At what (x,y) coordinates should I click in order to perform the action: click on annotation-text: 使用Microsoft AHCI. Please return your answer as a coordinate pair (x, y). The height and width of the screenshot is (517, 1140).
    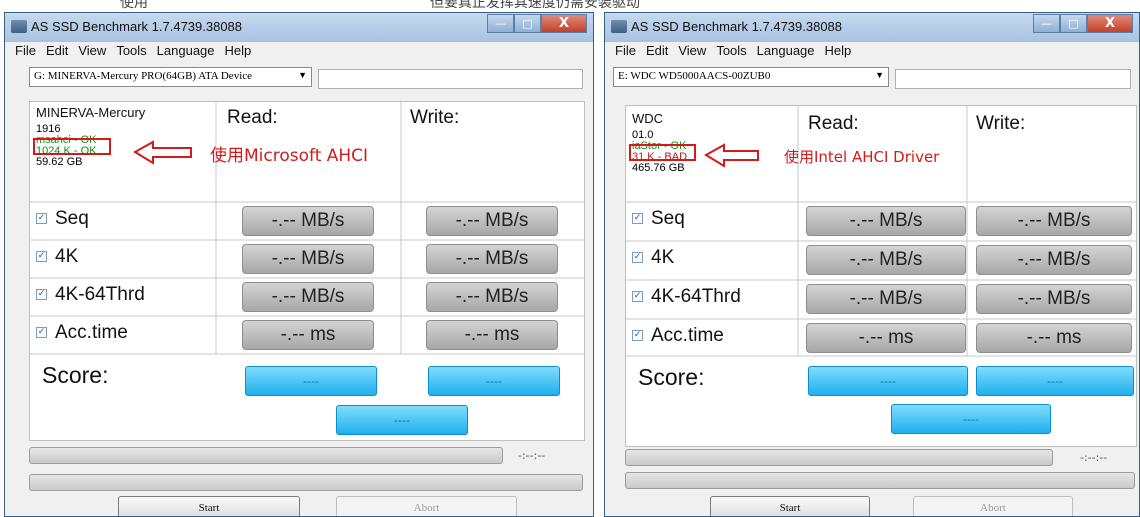
    Looking at the image, I should click on (289, 156).